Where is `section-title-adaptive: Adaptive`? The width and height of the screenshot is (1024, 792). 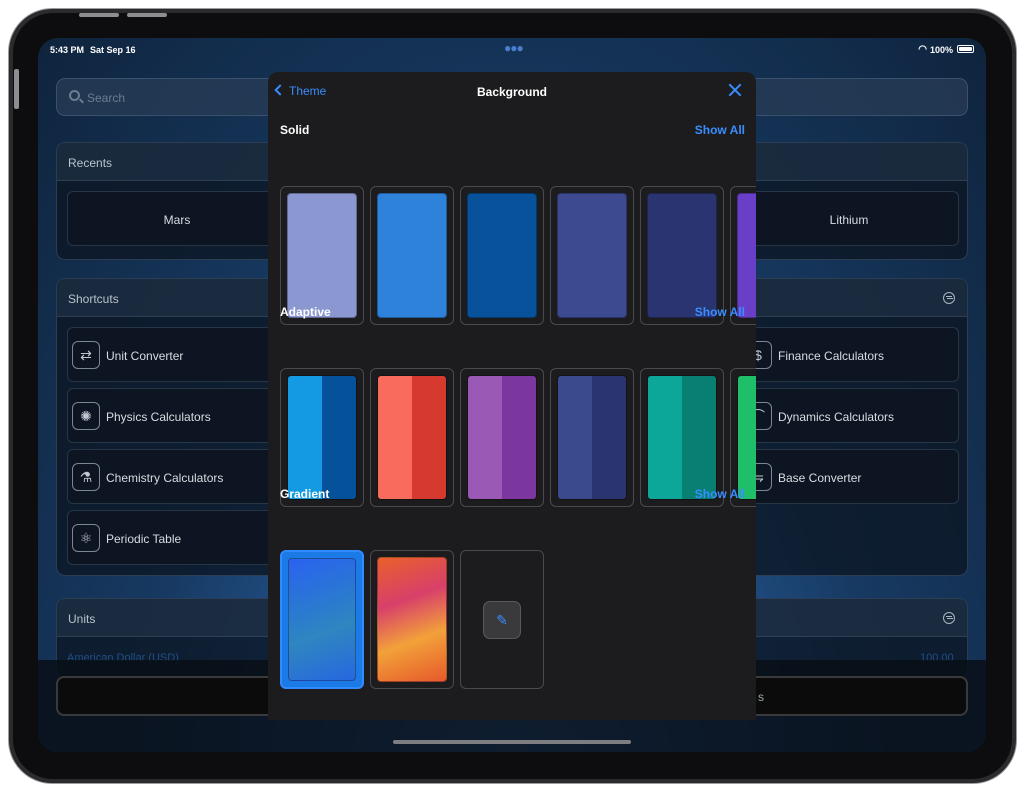 section-title-adaptive: Adaptive is located at coordinates (305, 312).